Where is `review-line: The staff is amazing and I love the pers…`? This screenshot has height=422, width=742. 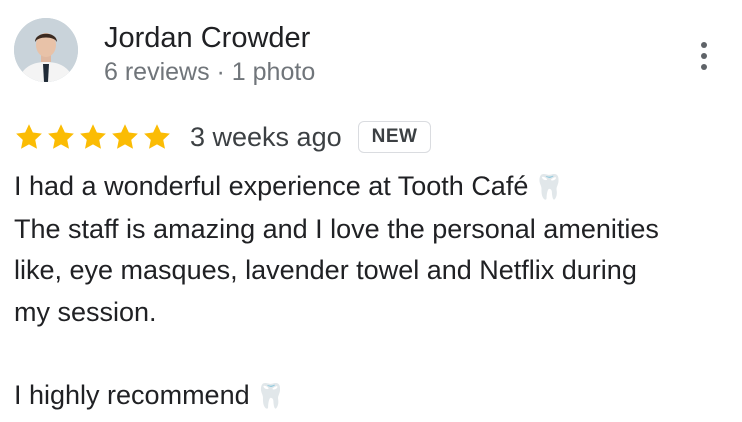
review-line: The staff is amazing and I love the pers… is located at coordinates (336, 228).